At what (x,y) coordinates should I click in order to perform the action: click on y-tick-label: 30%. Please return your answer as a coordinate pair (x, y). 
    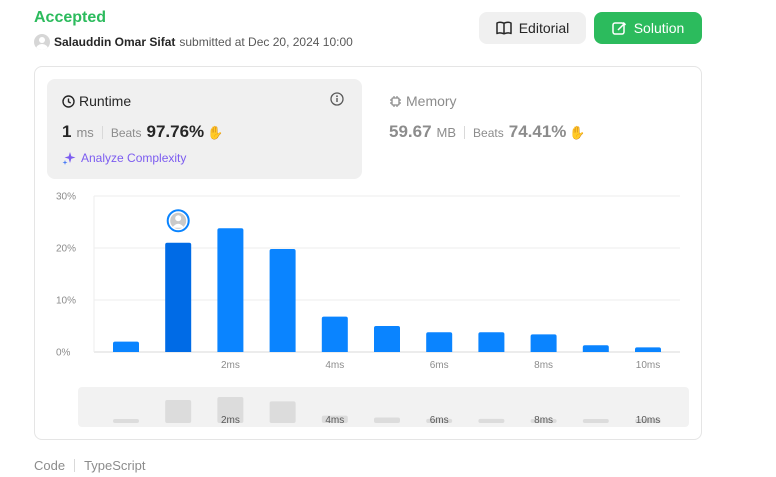
    Looking at the image, I should click on (66, 197).